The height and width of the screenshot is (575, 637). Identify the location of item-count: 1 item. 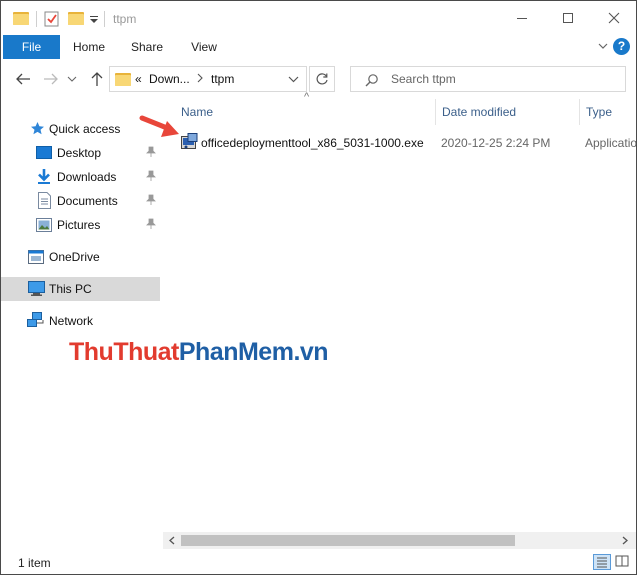
(34, 563).